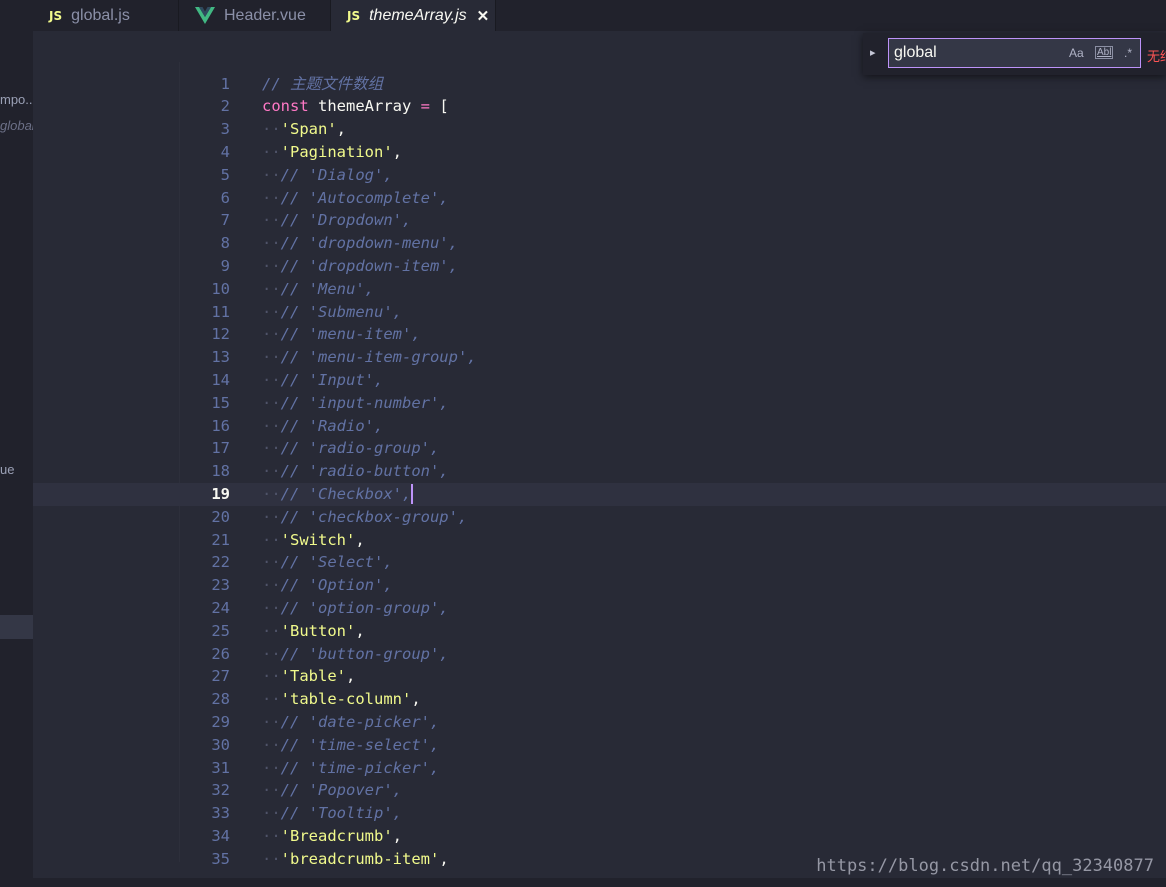 This screenshot has height=887, width=1166. What do you see at coordinates (599, 220) in the screenshot?
I see `code-line: 7 ··// 'Dropdown',` at bounding box center [599, 220].